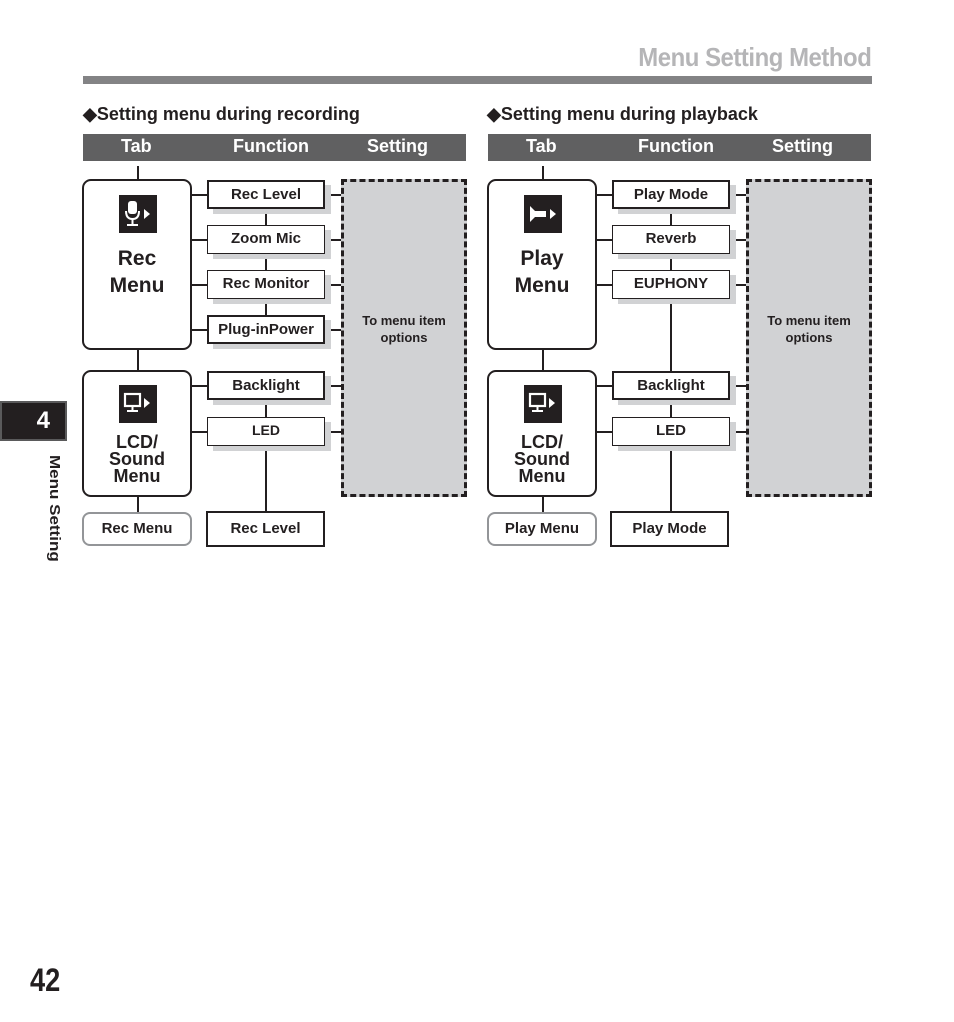 The width and height of the screenshot is (954, 1022). Describe the element at coordinates (266, 284) in the screenshot. I see `function-rec-monitor: Rec Monitor` at that location.